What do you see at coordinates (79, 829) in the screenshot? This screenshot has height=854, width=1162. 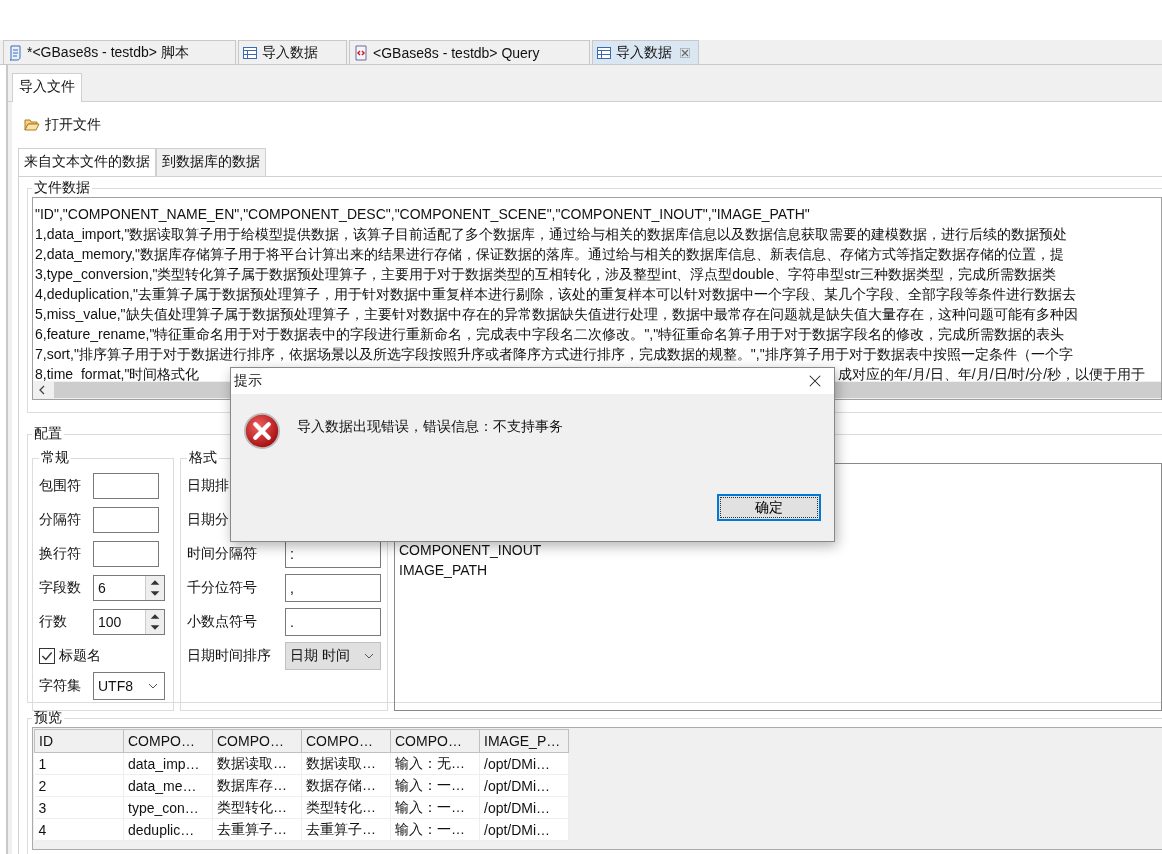 I see `table-cell: 4` at bounding box center [79, 829].